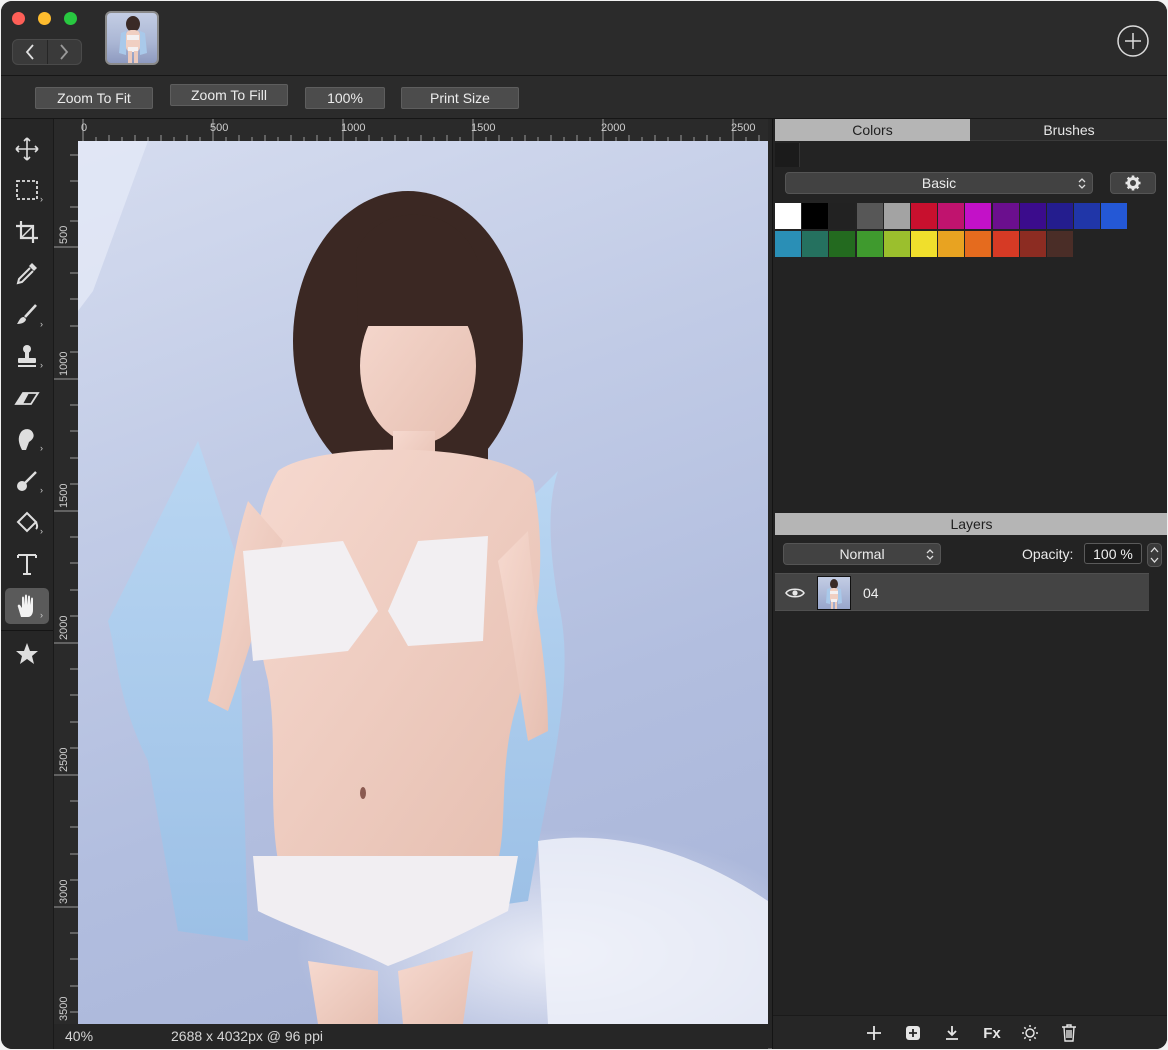  I want to click on hand-icon, so click(25, 605).